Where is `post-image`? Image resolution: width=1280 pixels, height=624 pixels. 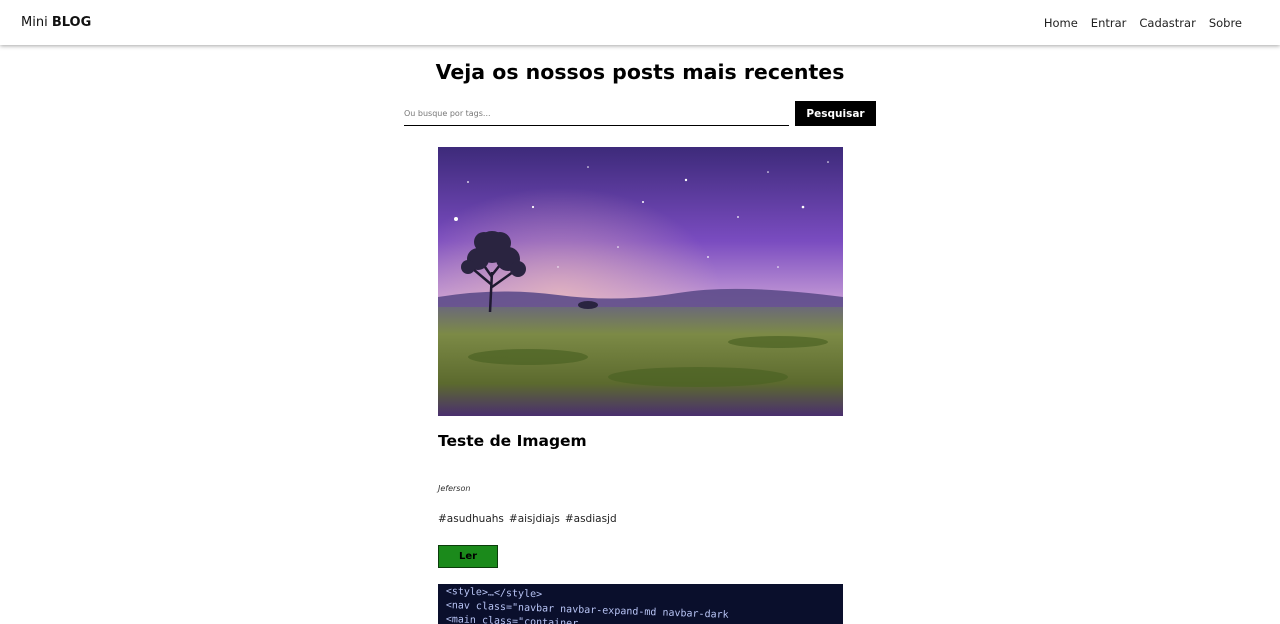
post-image is located at coordinates (640, 281).